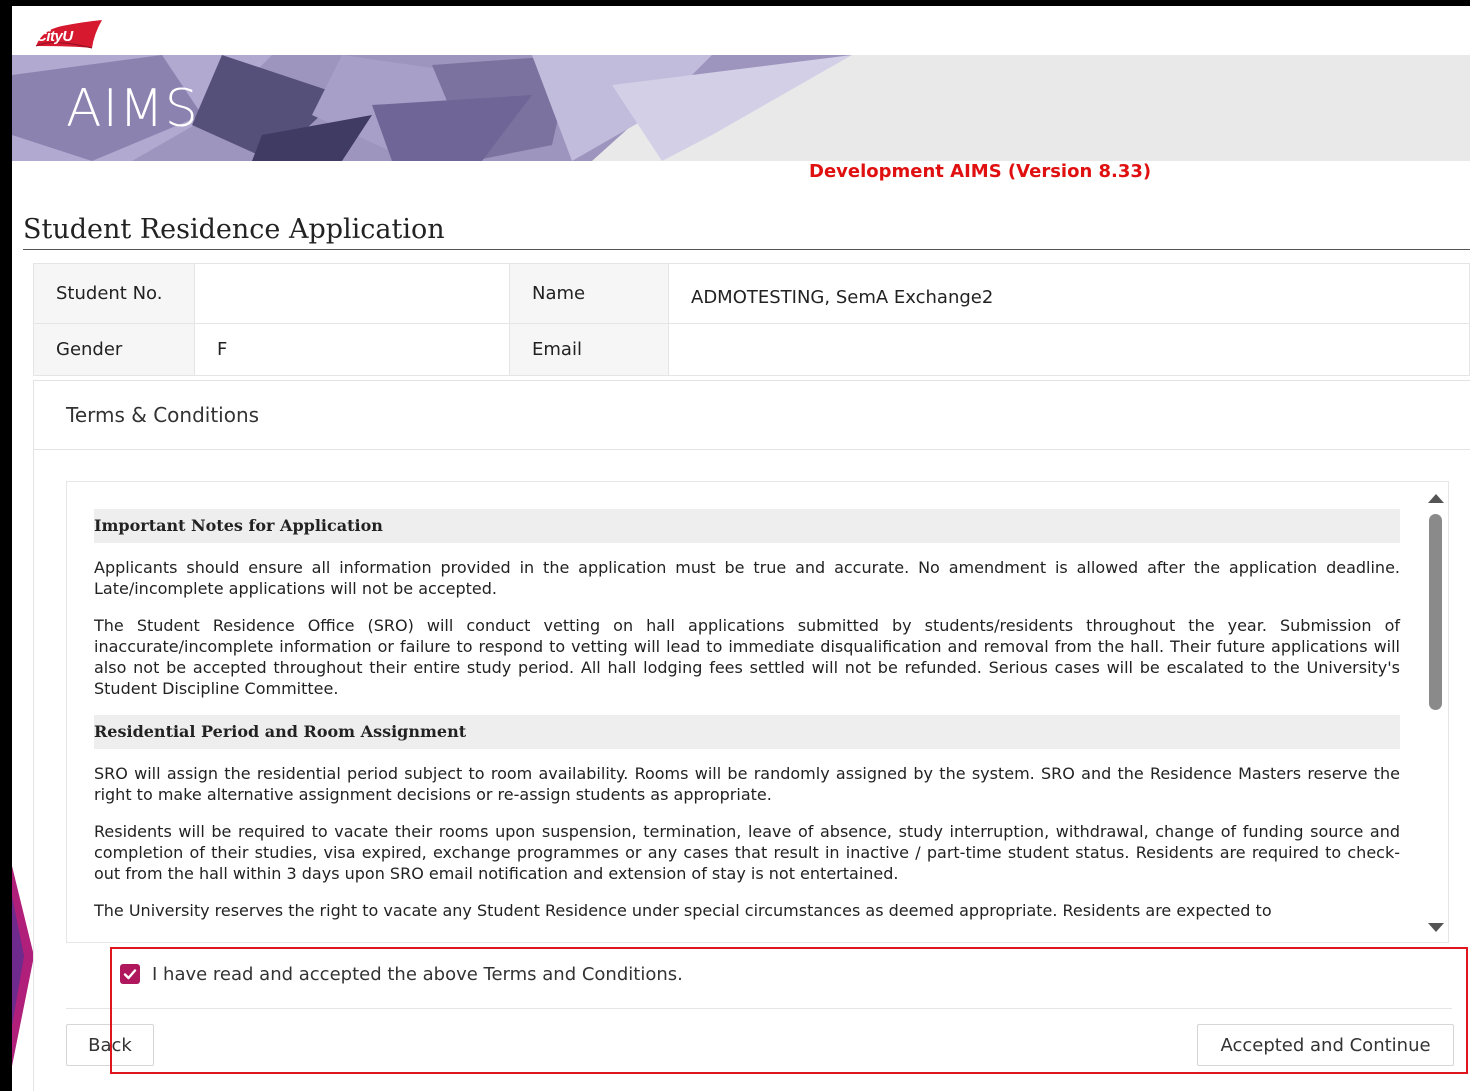 The width and height of the screenshot is (1470, 1091). I want to click on terms-panel-header: Terms & Conditions, so click(752, 415).